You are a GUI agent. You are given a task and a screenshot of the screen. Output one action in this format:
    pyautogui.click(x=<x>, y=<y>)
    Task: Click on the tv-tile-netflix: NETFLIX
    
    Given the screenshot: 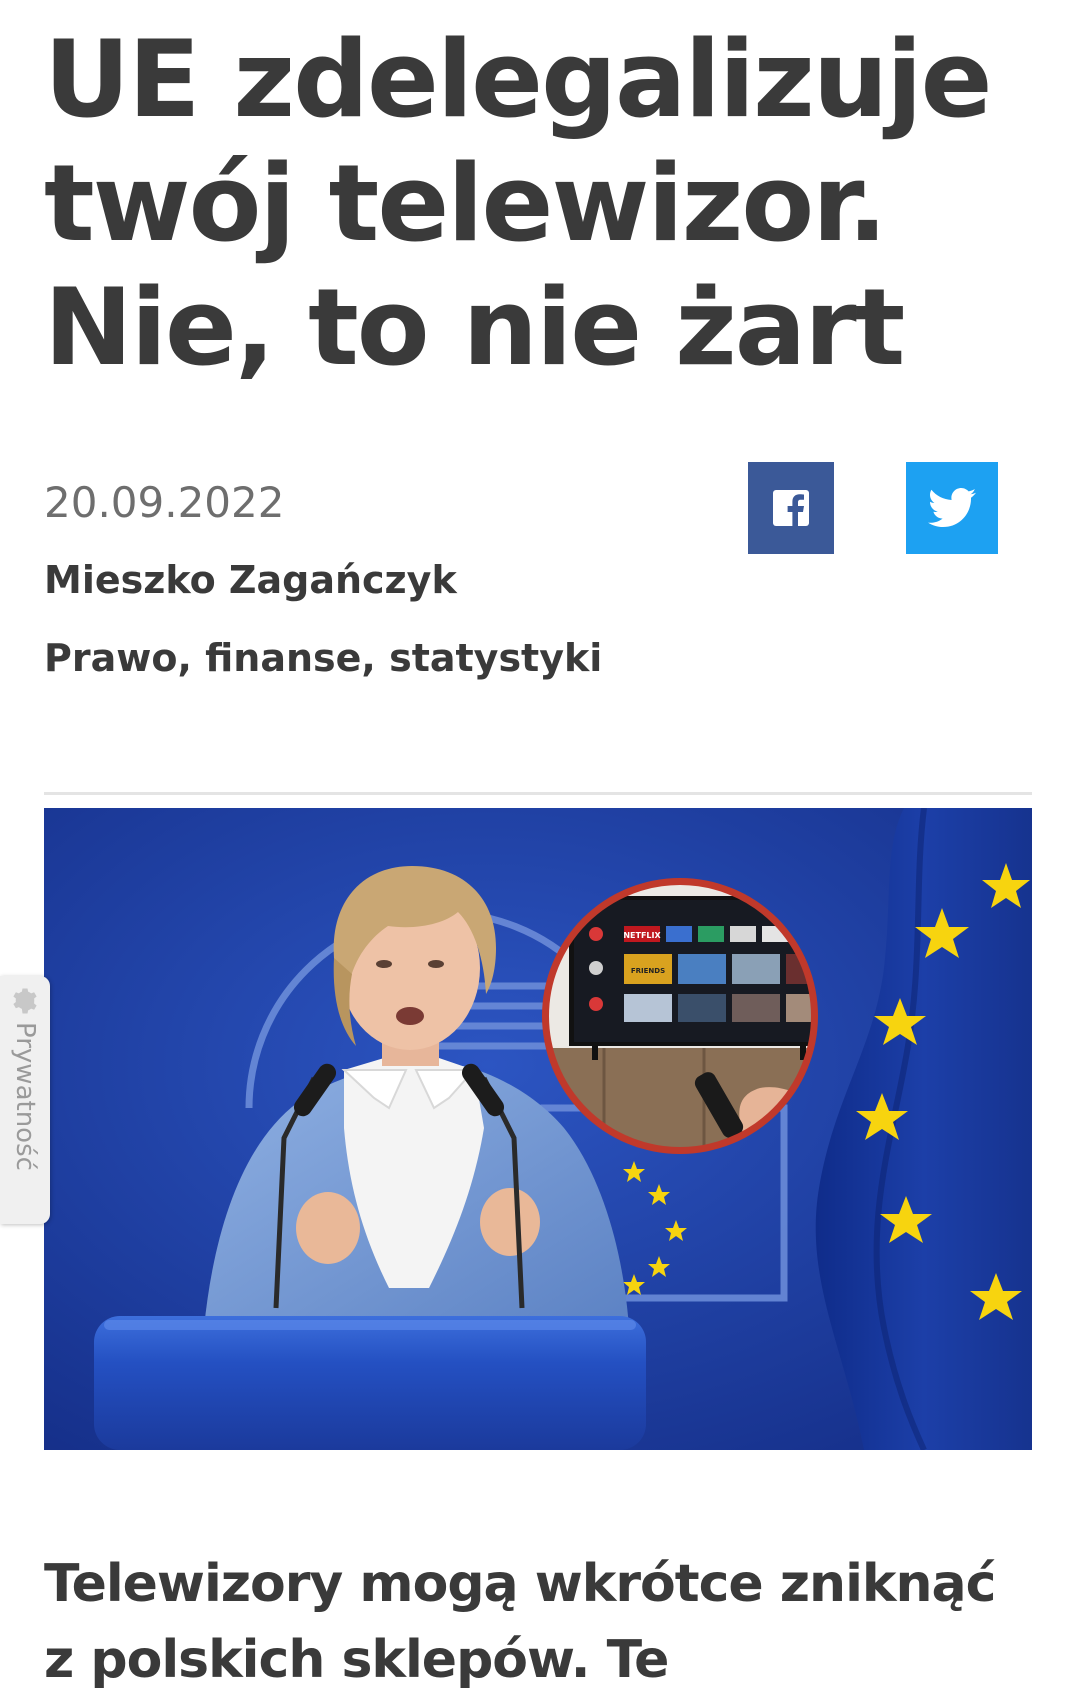 What is the action you would take?
    pyautogui.click(x=642, y=935)
    